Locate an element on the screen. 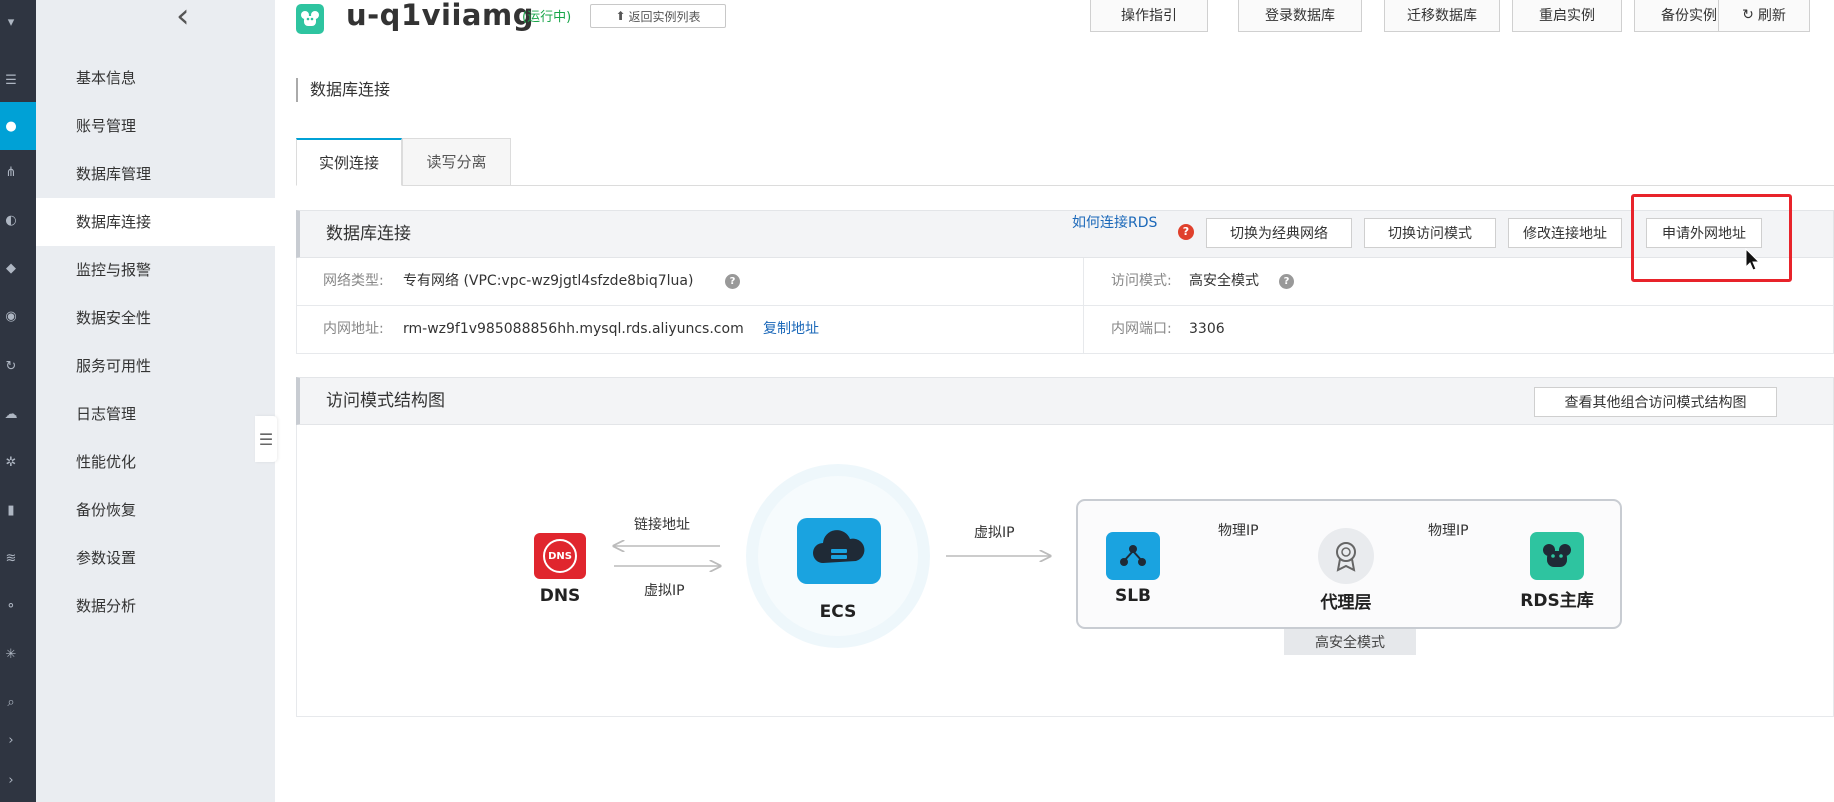 The width and height of the screenshot is (1834, 802). ecs-label: ECS is located at coordinates (838, 612).